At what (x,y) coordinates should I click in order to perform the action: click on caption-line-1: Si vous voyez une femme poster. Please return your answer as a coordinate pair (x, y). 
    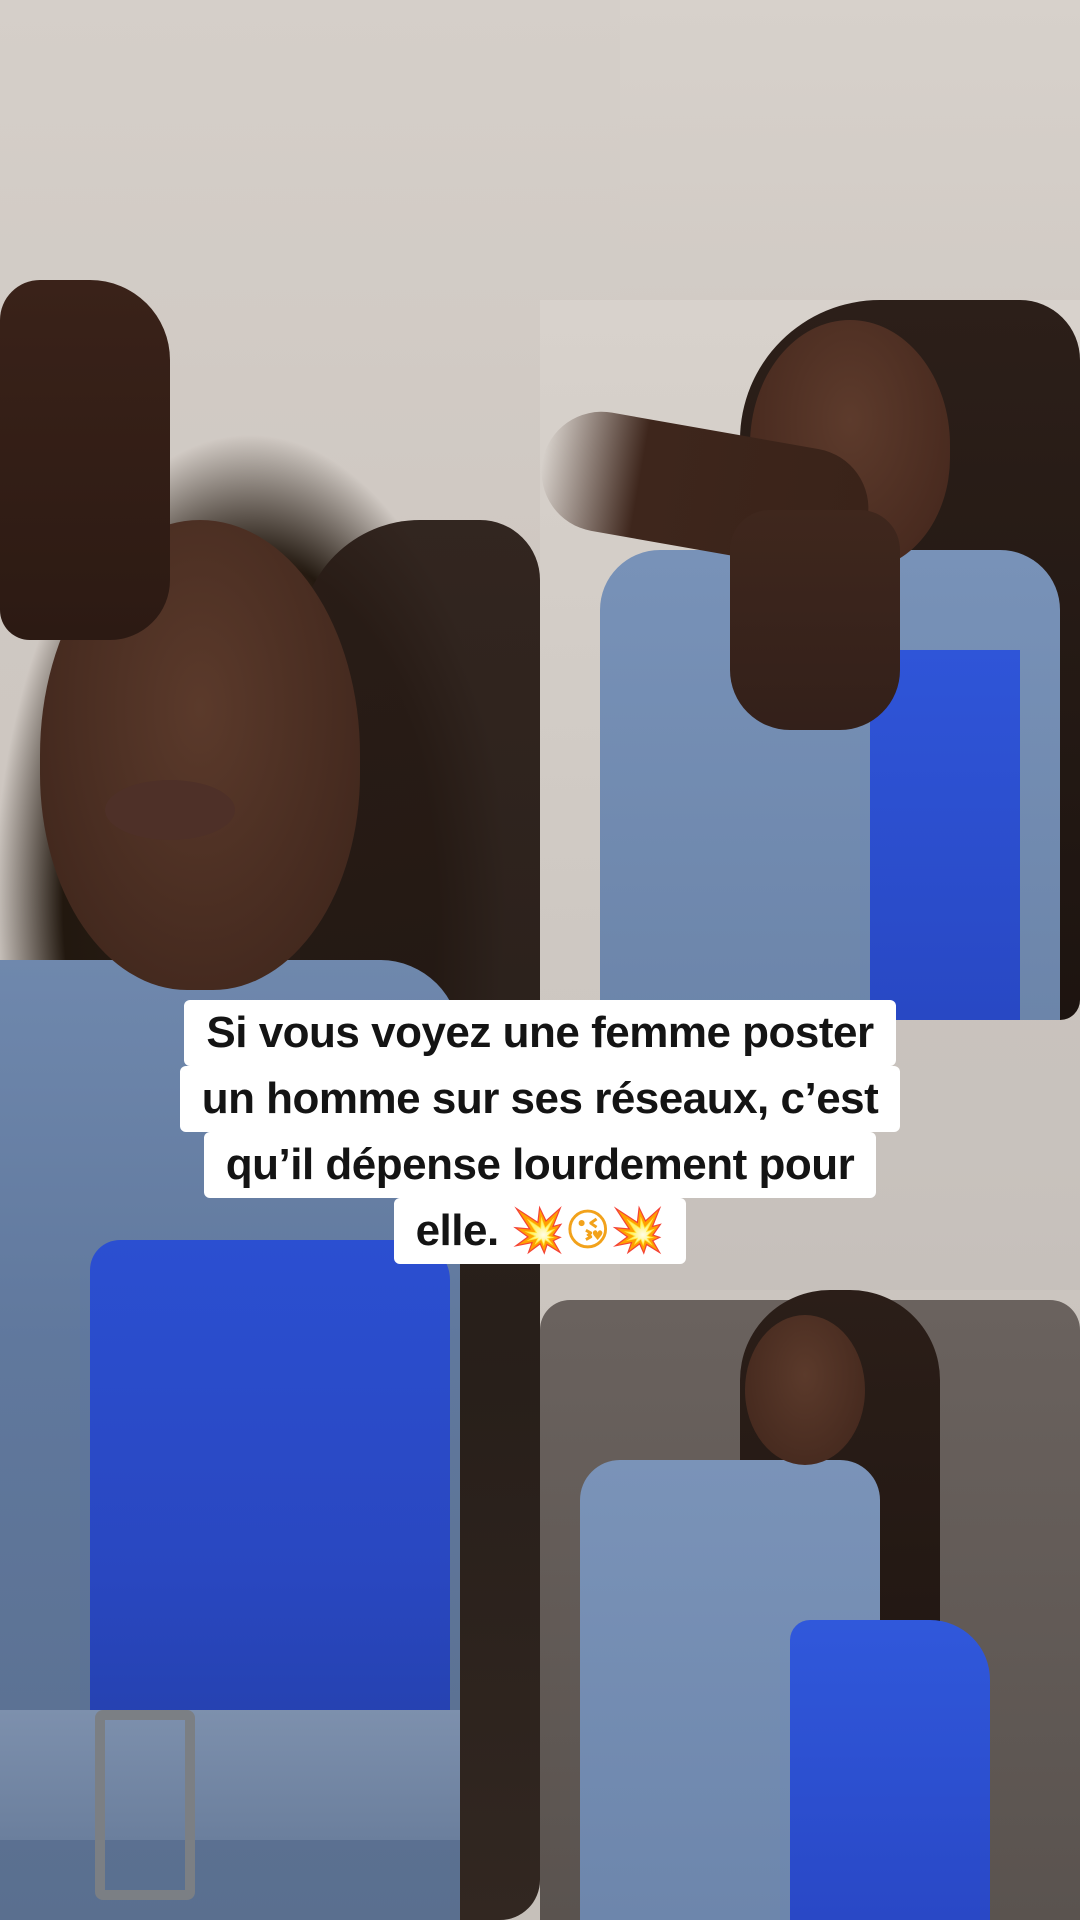
    Looking at the image, I should click on (540, 1033).